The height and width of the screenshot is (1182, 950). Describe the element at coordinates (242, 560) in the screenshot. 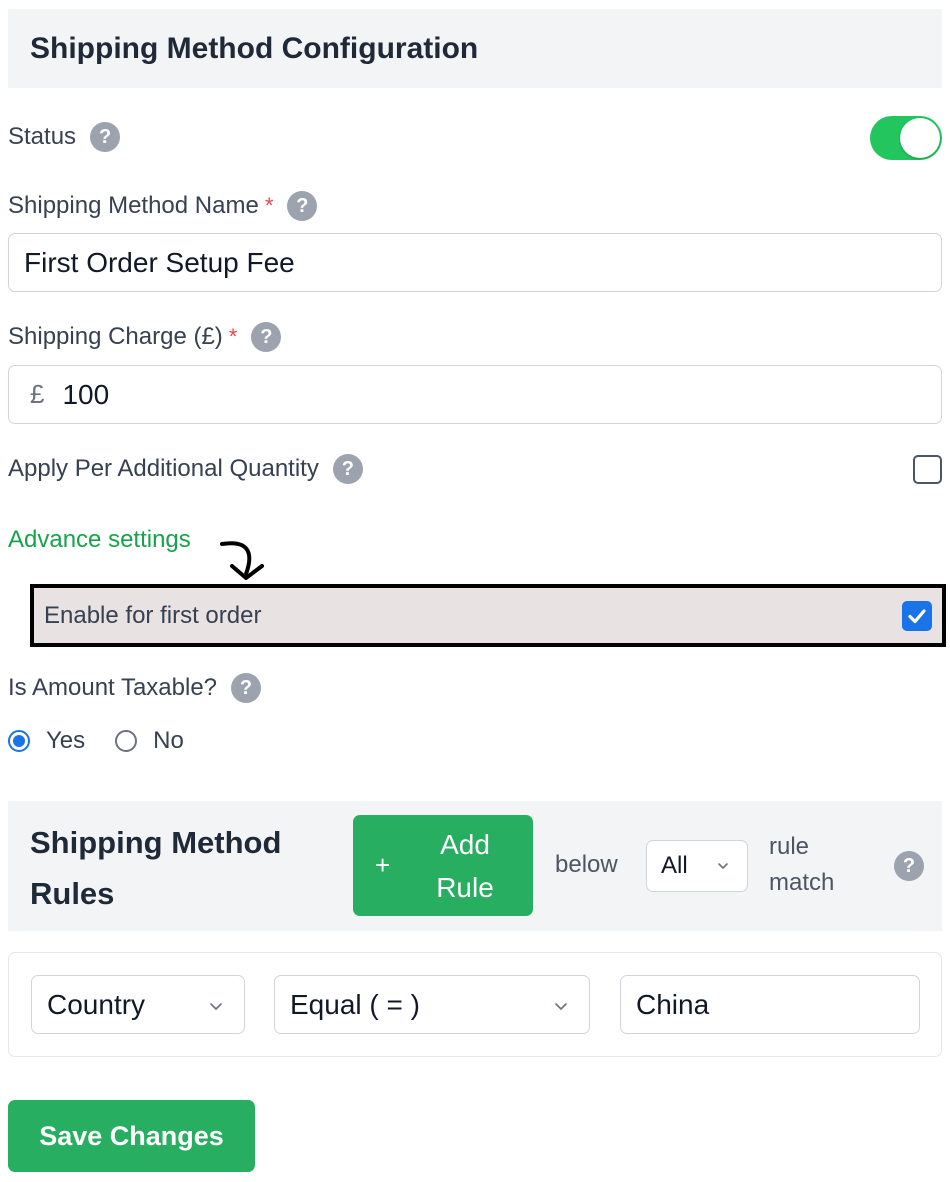

I see `curved-arrow-icon` at that location.